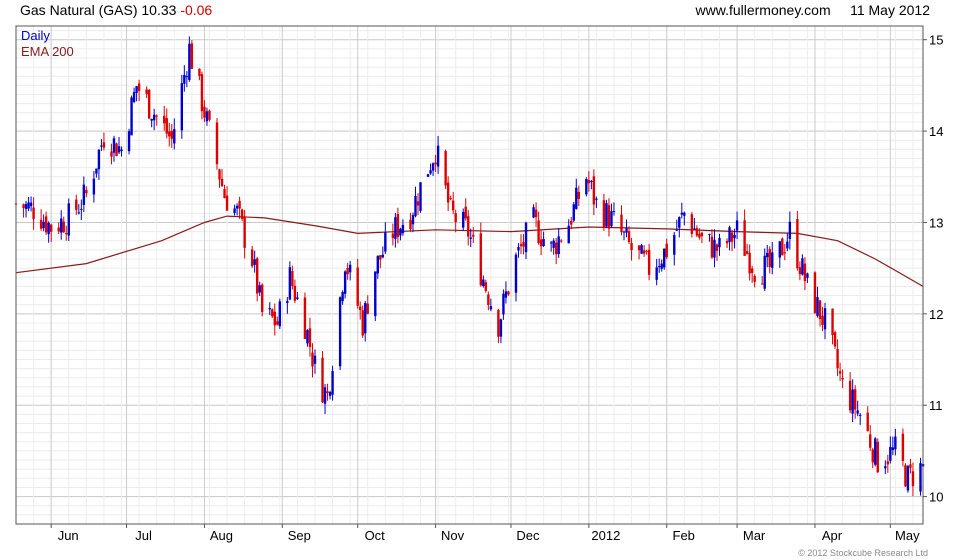  I want to click on x-tick-label: Jul, so click(143, 535).